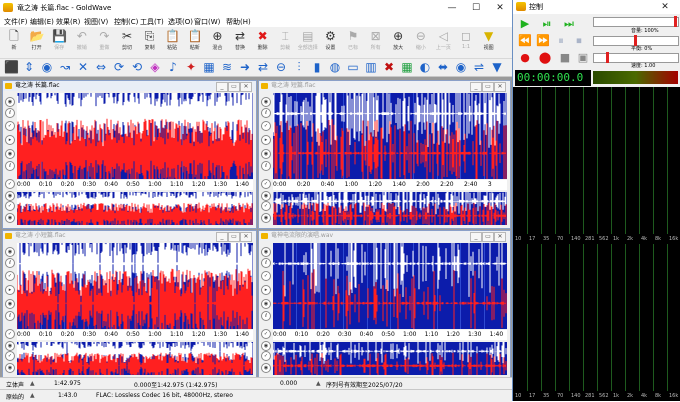 The height and width of the screenshot is (402, 680). Describe the element at coordinates (636, 21) in the screenshot. I see `volume-slider` at that location.